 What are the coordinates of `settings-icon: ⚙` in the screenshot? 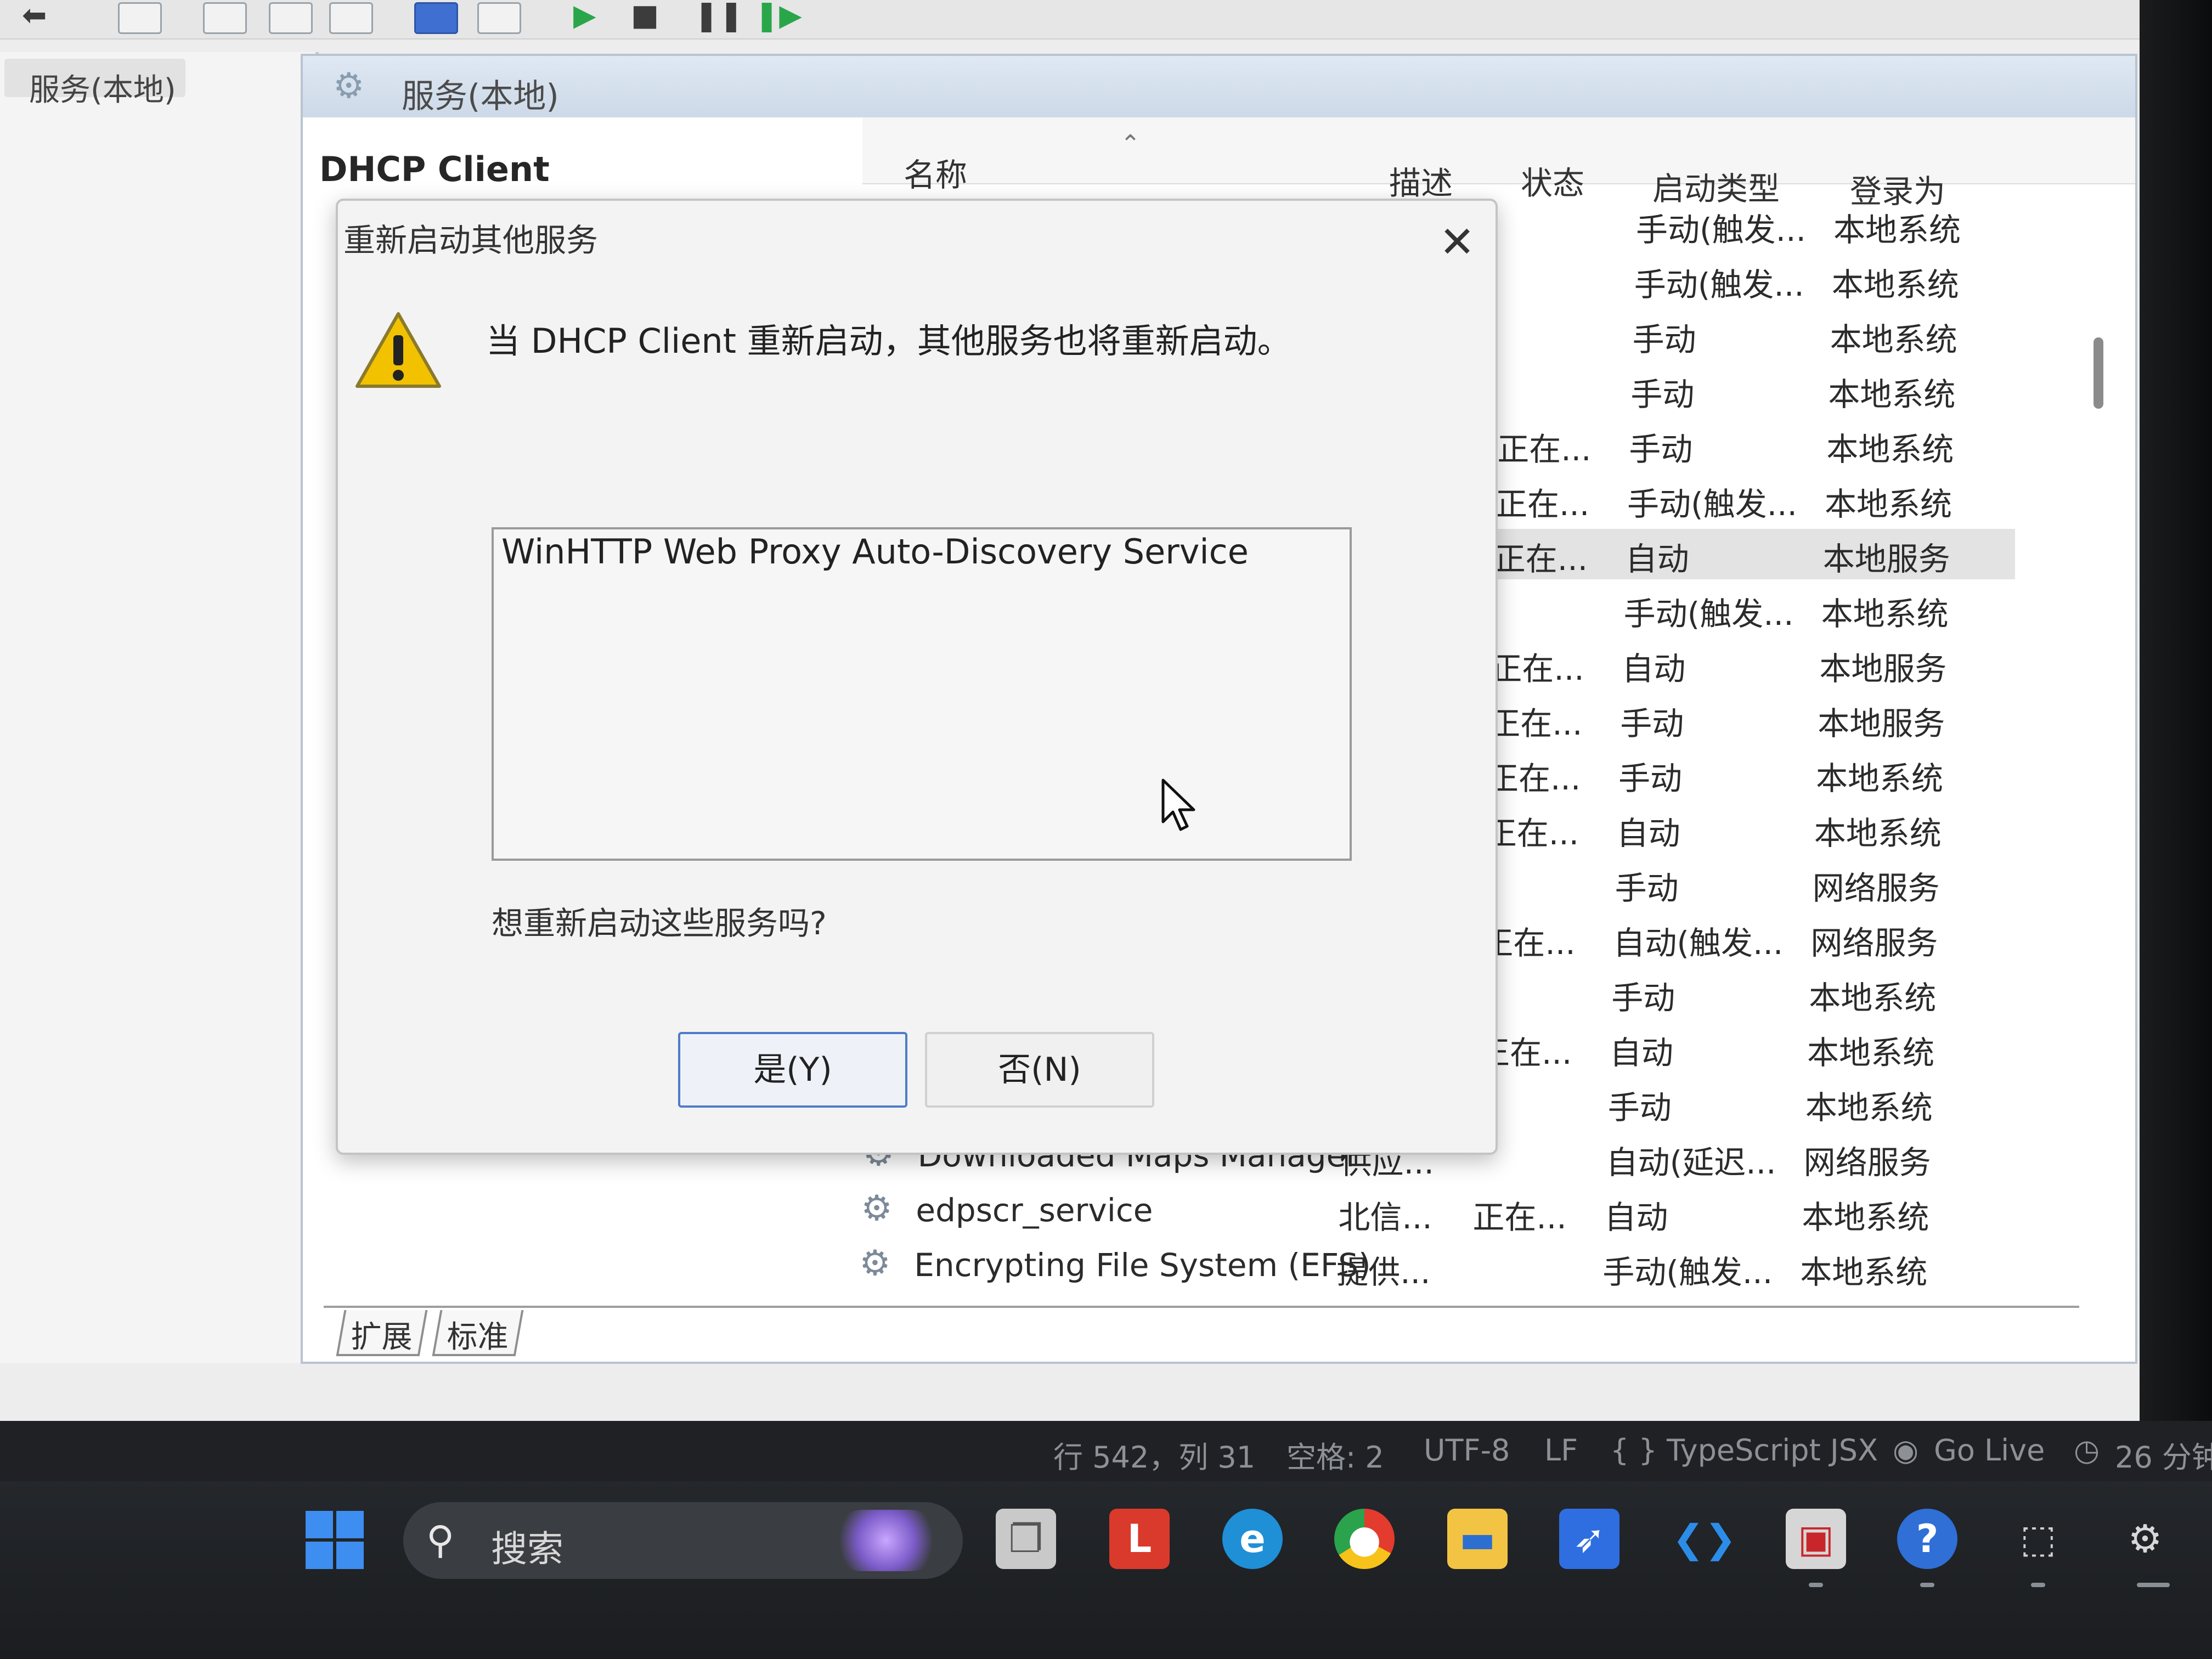 It's located at (2145, 1539).